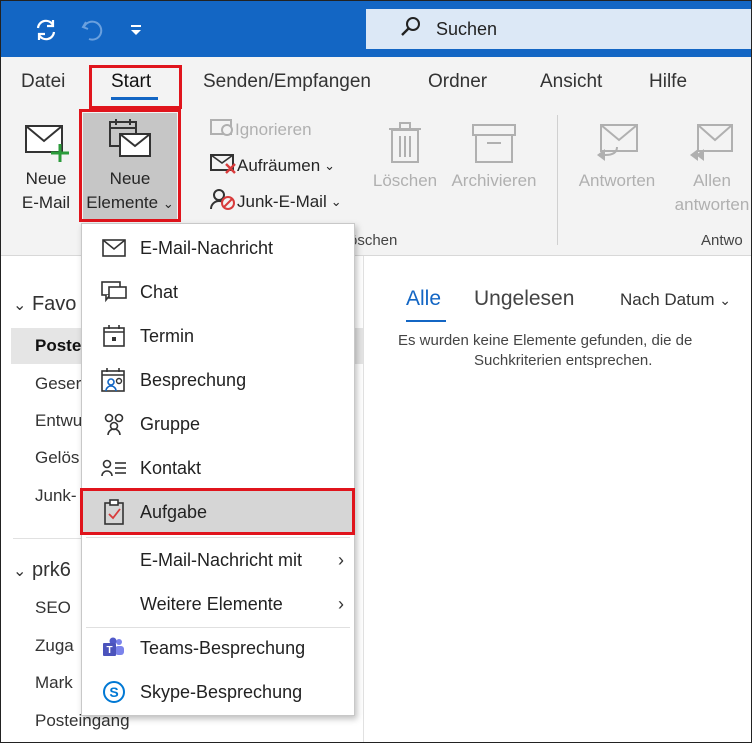  I want to click on highlight-start-tab, so click(135, 87).